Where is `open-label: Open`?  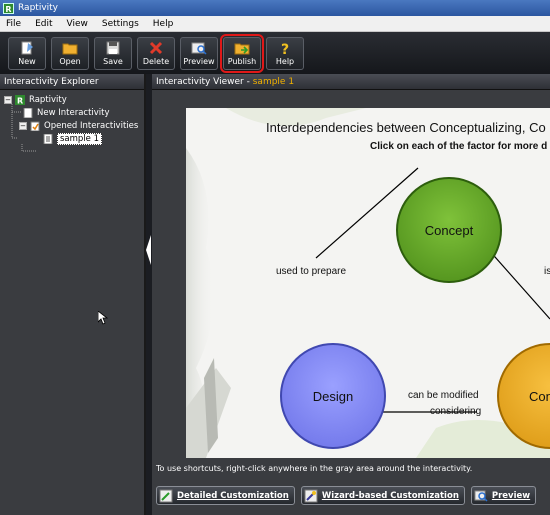 open-label: Open is located at coordinates (70, 61).